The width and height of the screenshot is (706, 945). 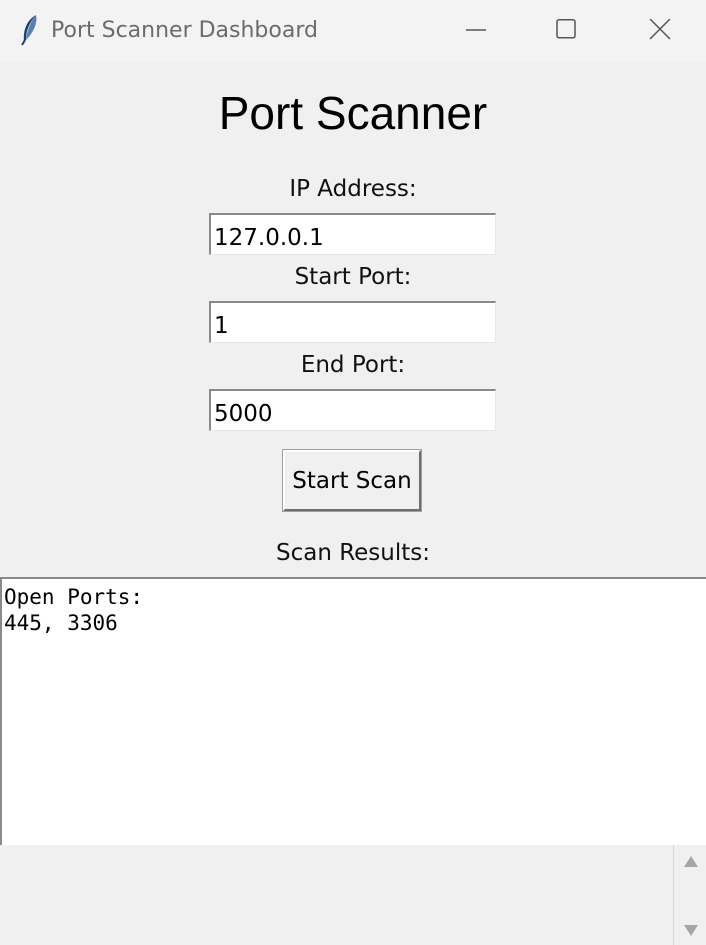 I want to click on maximize-button, so click(x=566, y=31).